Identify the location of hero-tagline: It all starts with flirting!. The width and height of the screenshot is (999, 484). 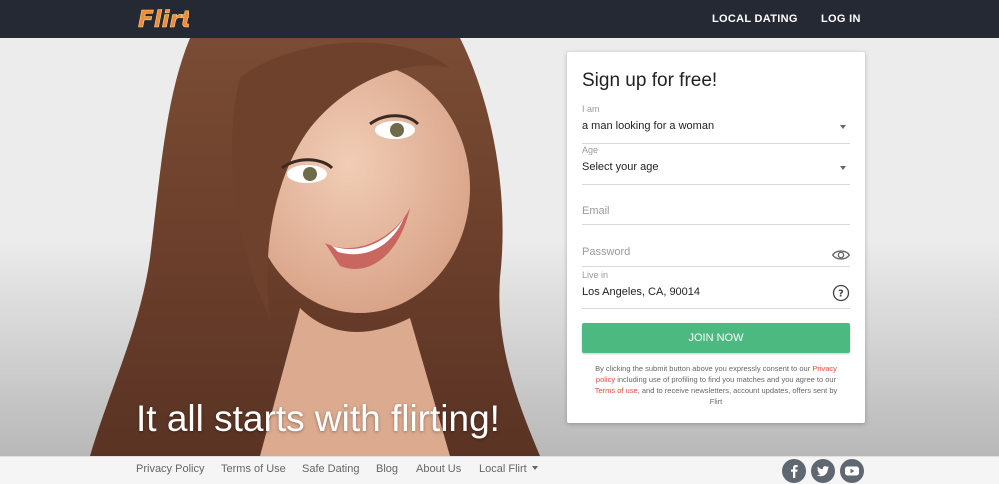
(318, 418).